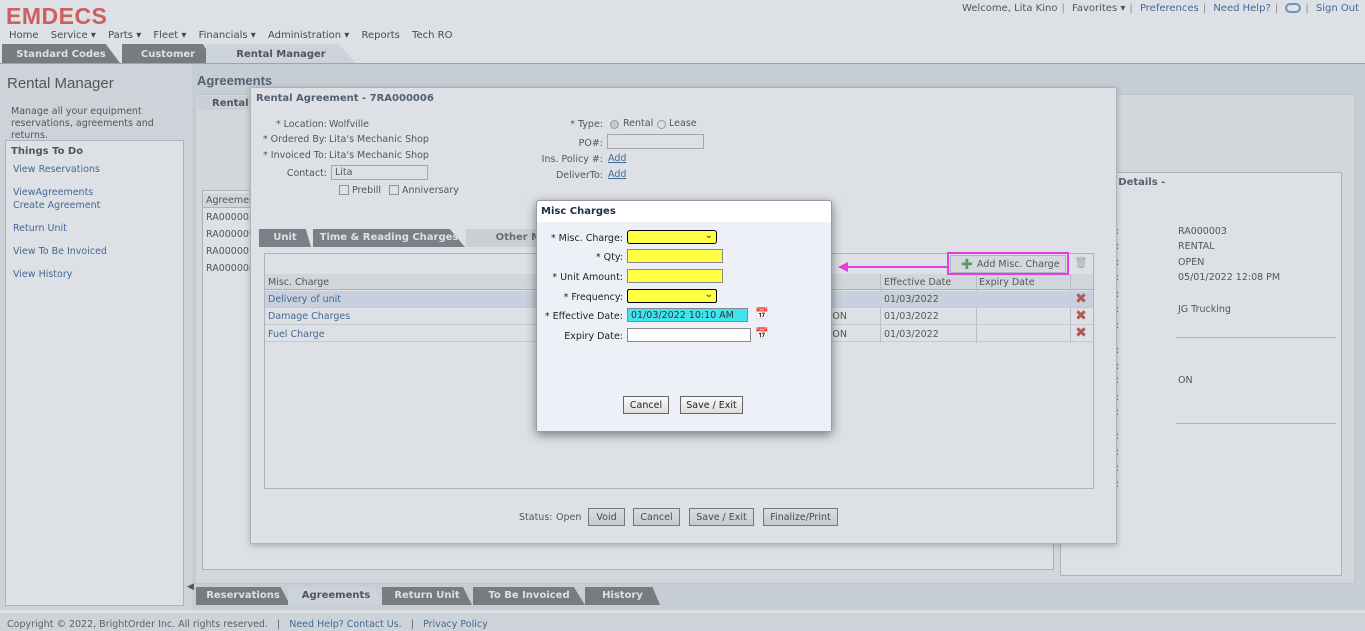 Image resolution: width=1365 pixels, height=631 pixels. What do you see at coordinates (711, 405) in the screenshot?
I see `save-exit-button: Save / Exit` at bounding box center [711, 405].